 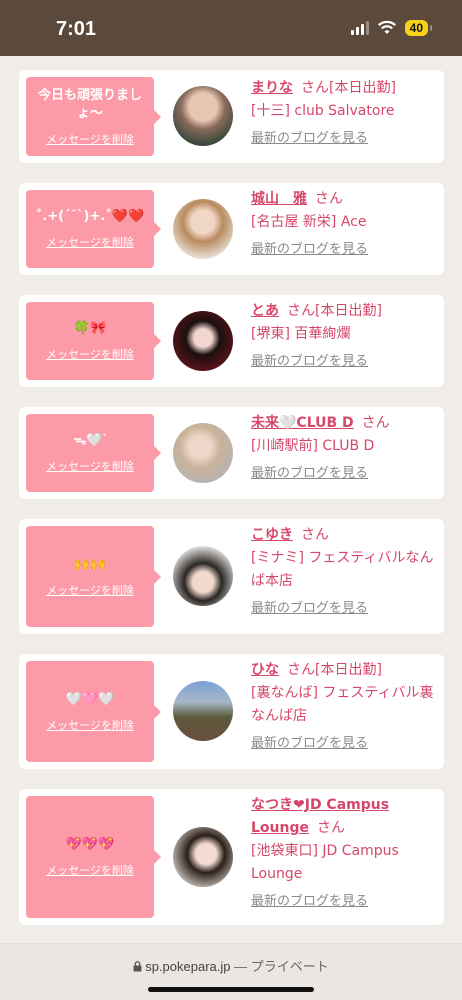 What do you see at coordinates (90, 699) in the screenshot?
I see `message-text: 🤍🩷🤍` at bounding box center [90, 699].